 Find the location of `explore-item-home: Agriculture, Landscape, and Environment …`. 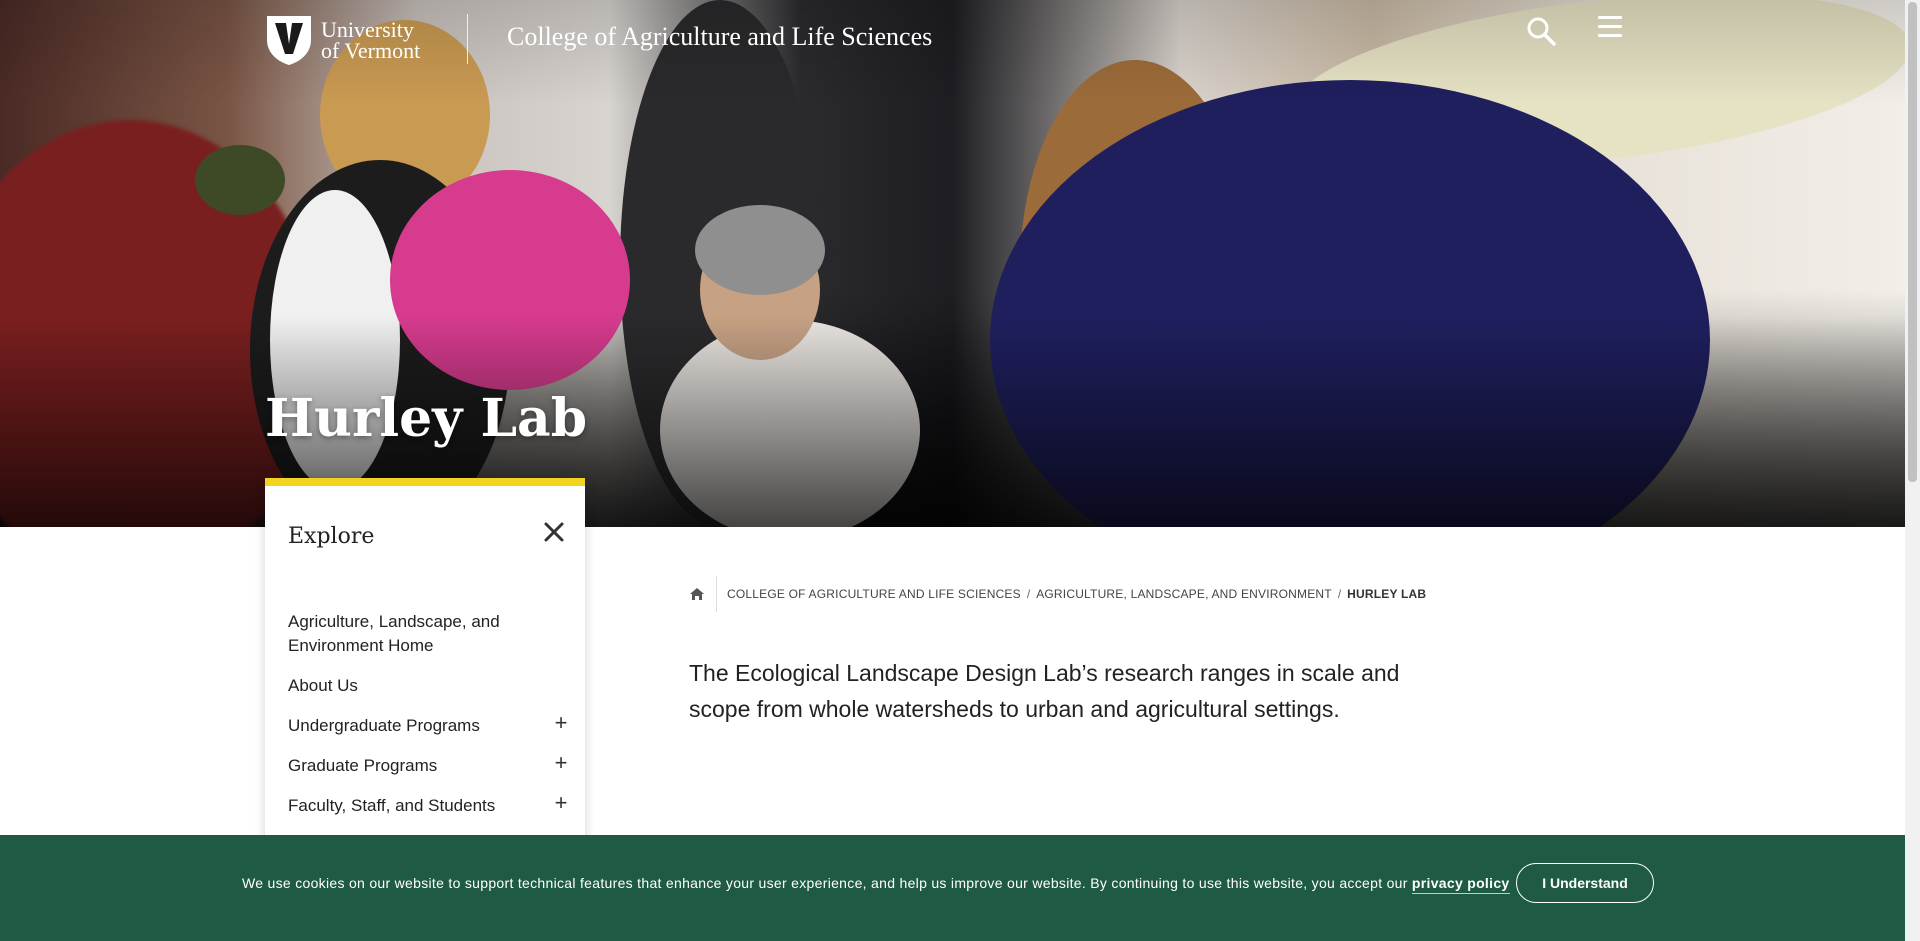

explore-item-home: Agriculture, Landscape, and Environment … is located at coordinates (428, 634).